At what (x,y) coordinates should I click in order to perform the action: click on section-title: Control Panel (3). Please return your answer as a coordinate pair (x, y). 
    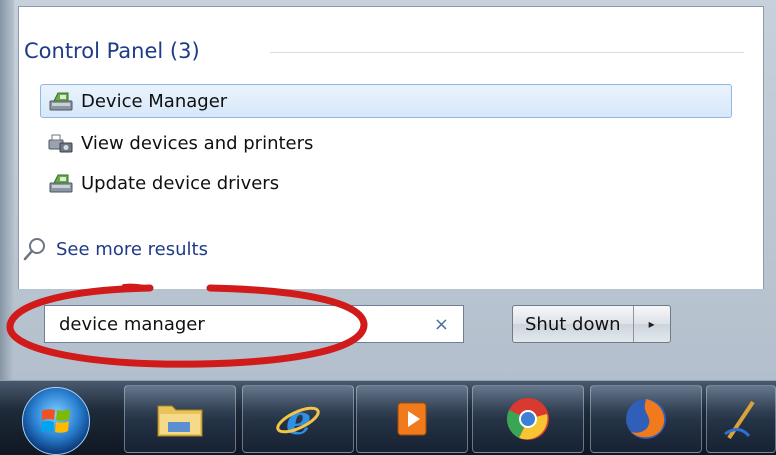
    Looking at the image, I should click on (112, 51).